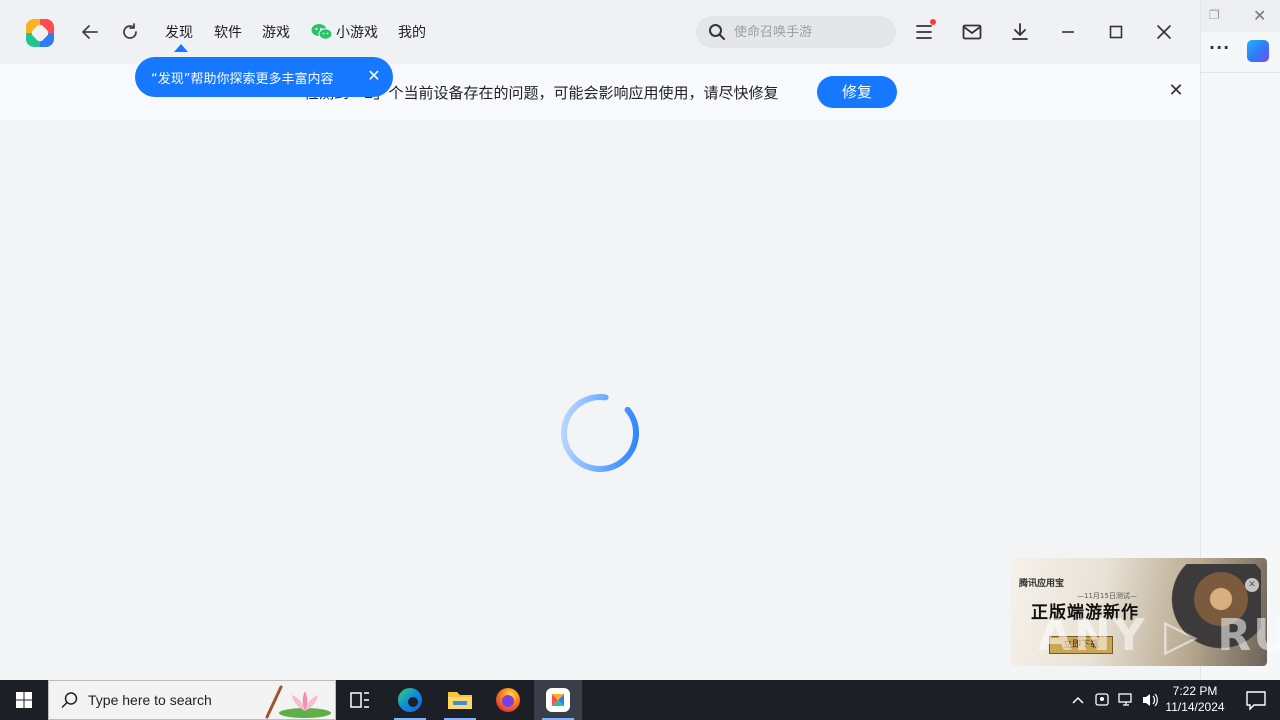  What do you see at coordinates (297, 701) in the screenshot?
I see `lotus-illustration-icon` at bounding box center [297, 701].